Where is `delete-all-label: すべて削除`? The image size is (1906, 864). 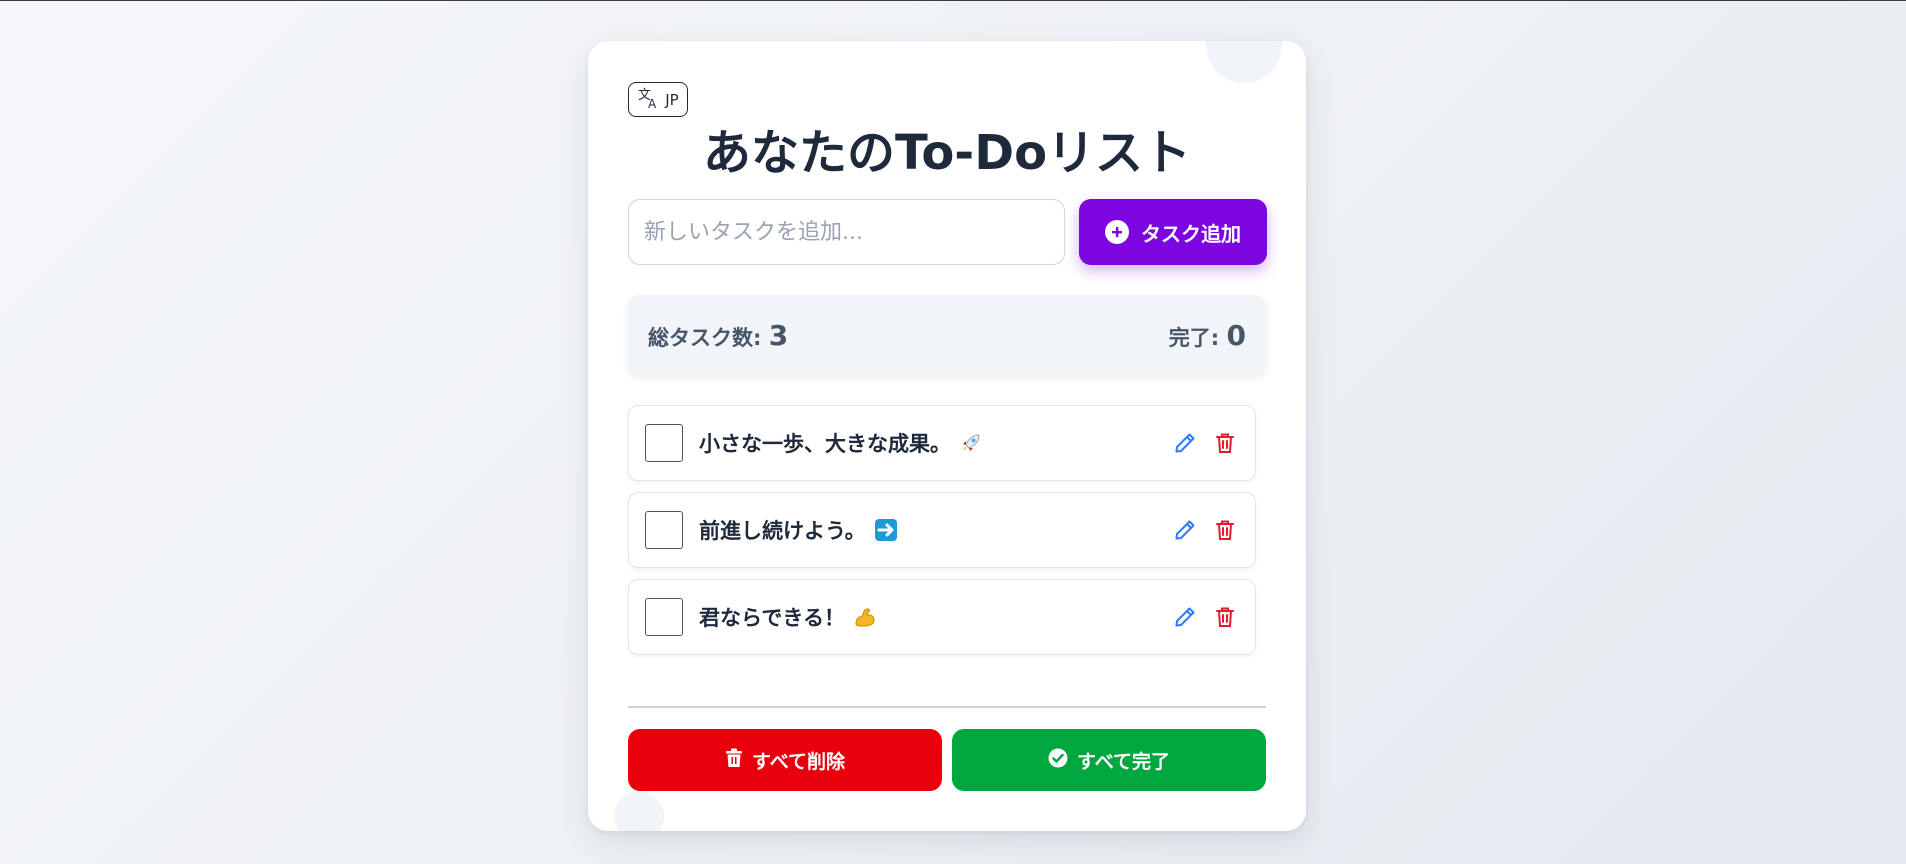
delete-all-label: すべて削除 is located at coordinates (798, 761).